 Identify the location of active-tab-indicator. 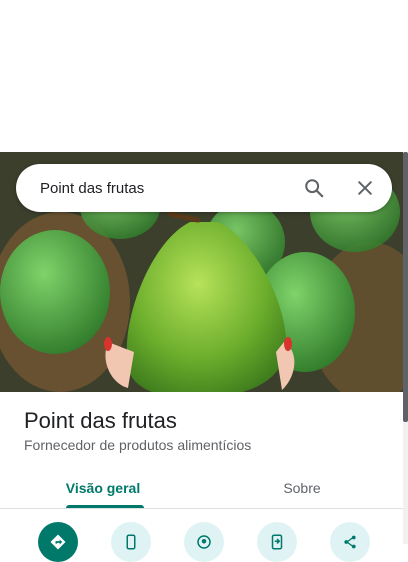
(105, 506).